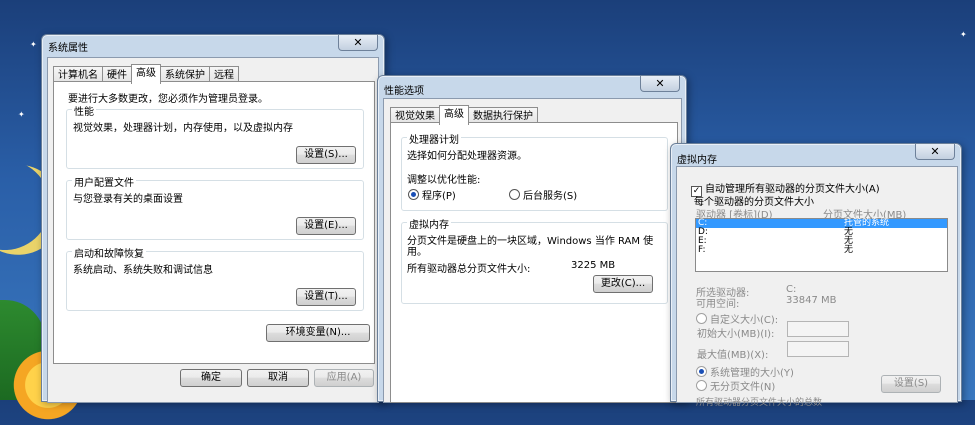 The image size is (975, 425). What do you see at coordinates (759, 403) in the screenshot?
I see `total-size-label: 所有驱动器分页文件大小的总数` at bounding box center [759, 403].